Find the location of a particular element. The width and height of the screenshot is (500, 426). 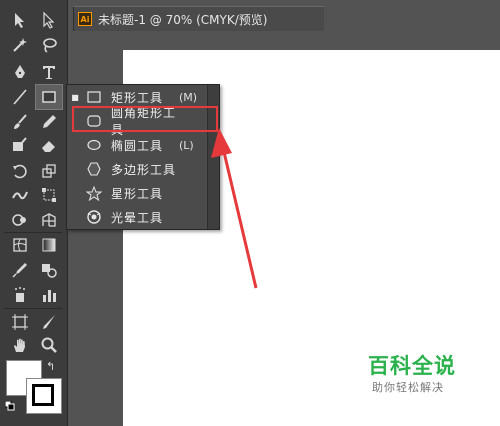

flyout-item-shortcut: (L) is located at coordinates (186, 145).